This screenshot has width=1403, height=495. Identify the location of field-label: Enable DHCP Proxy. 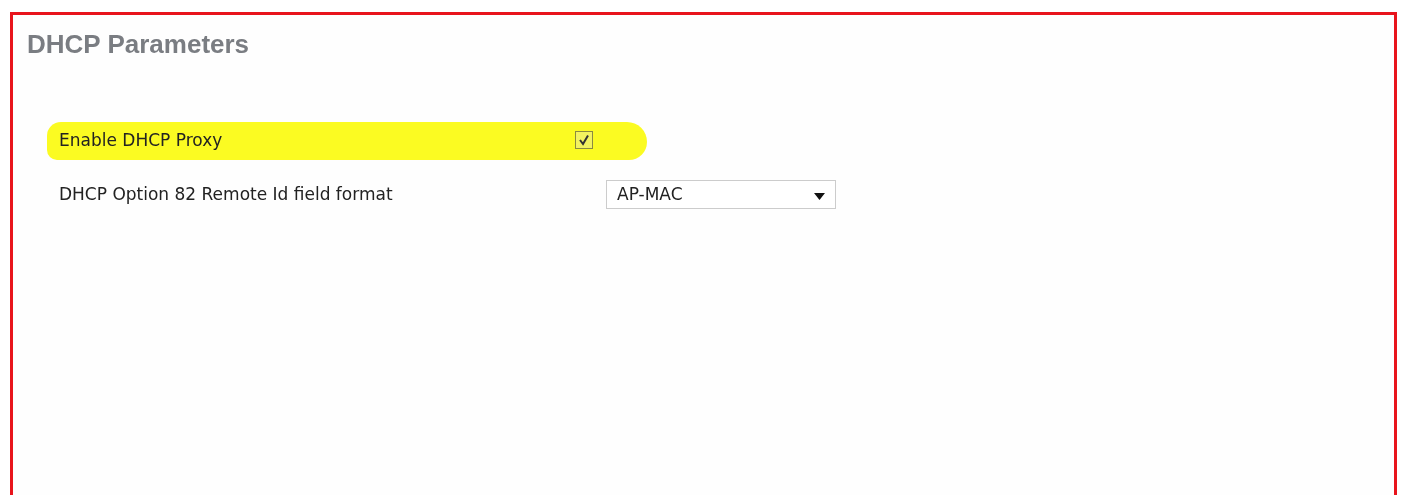
(141, 140).